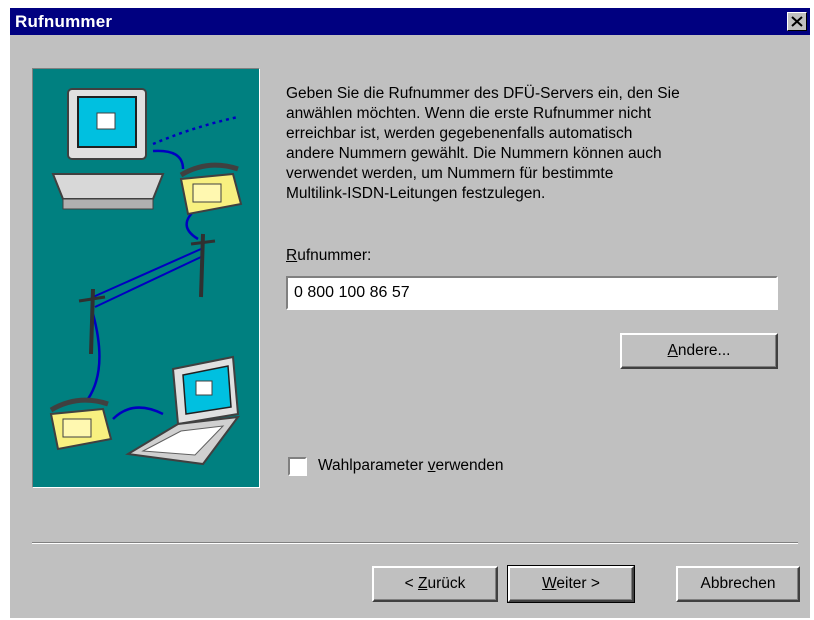 Image resolution: width=814 pixels, height=620 pixels. Describe the element at coordinates (373, 465) in the screenshot. I see `dialing-rules-label-text: Wahlparameter` at that location.